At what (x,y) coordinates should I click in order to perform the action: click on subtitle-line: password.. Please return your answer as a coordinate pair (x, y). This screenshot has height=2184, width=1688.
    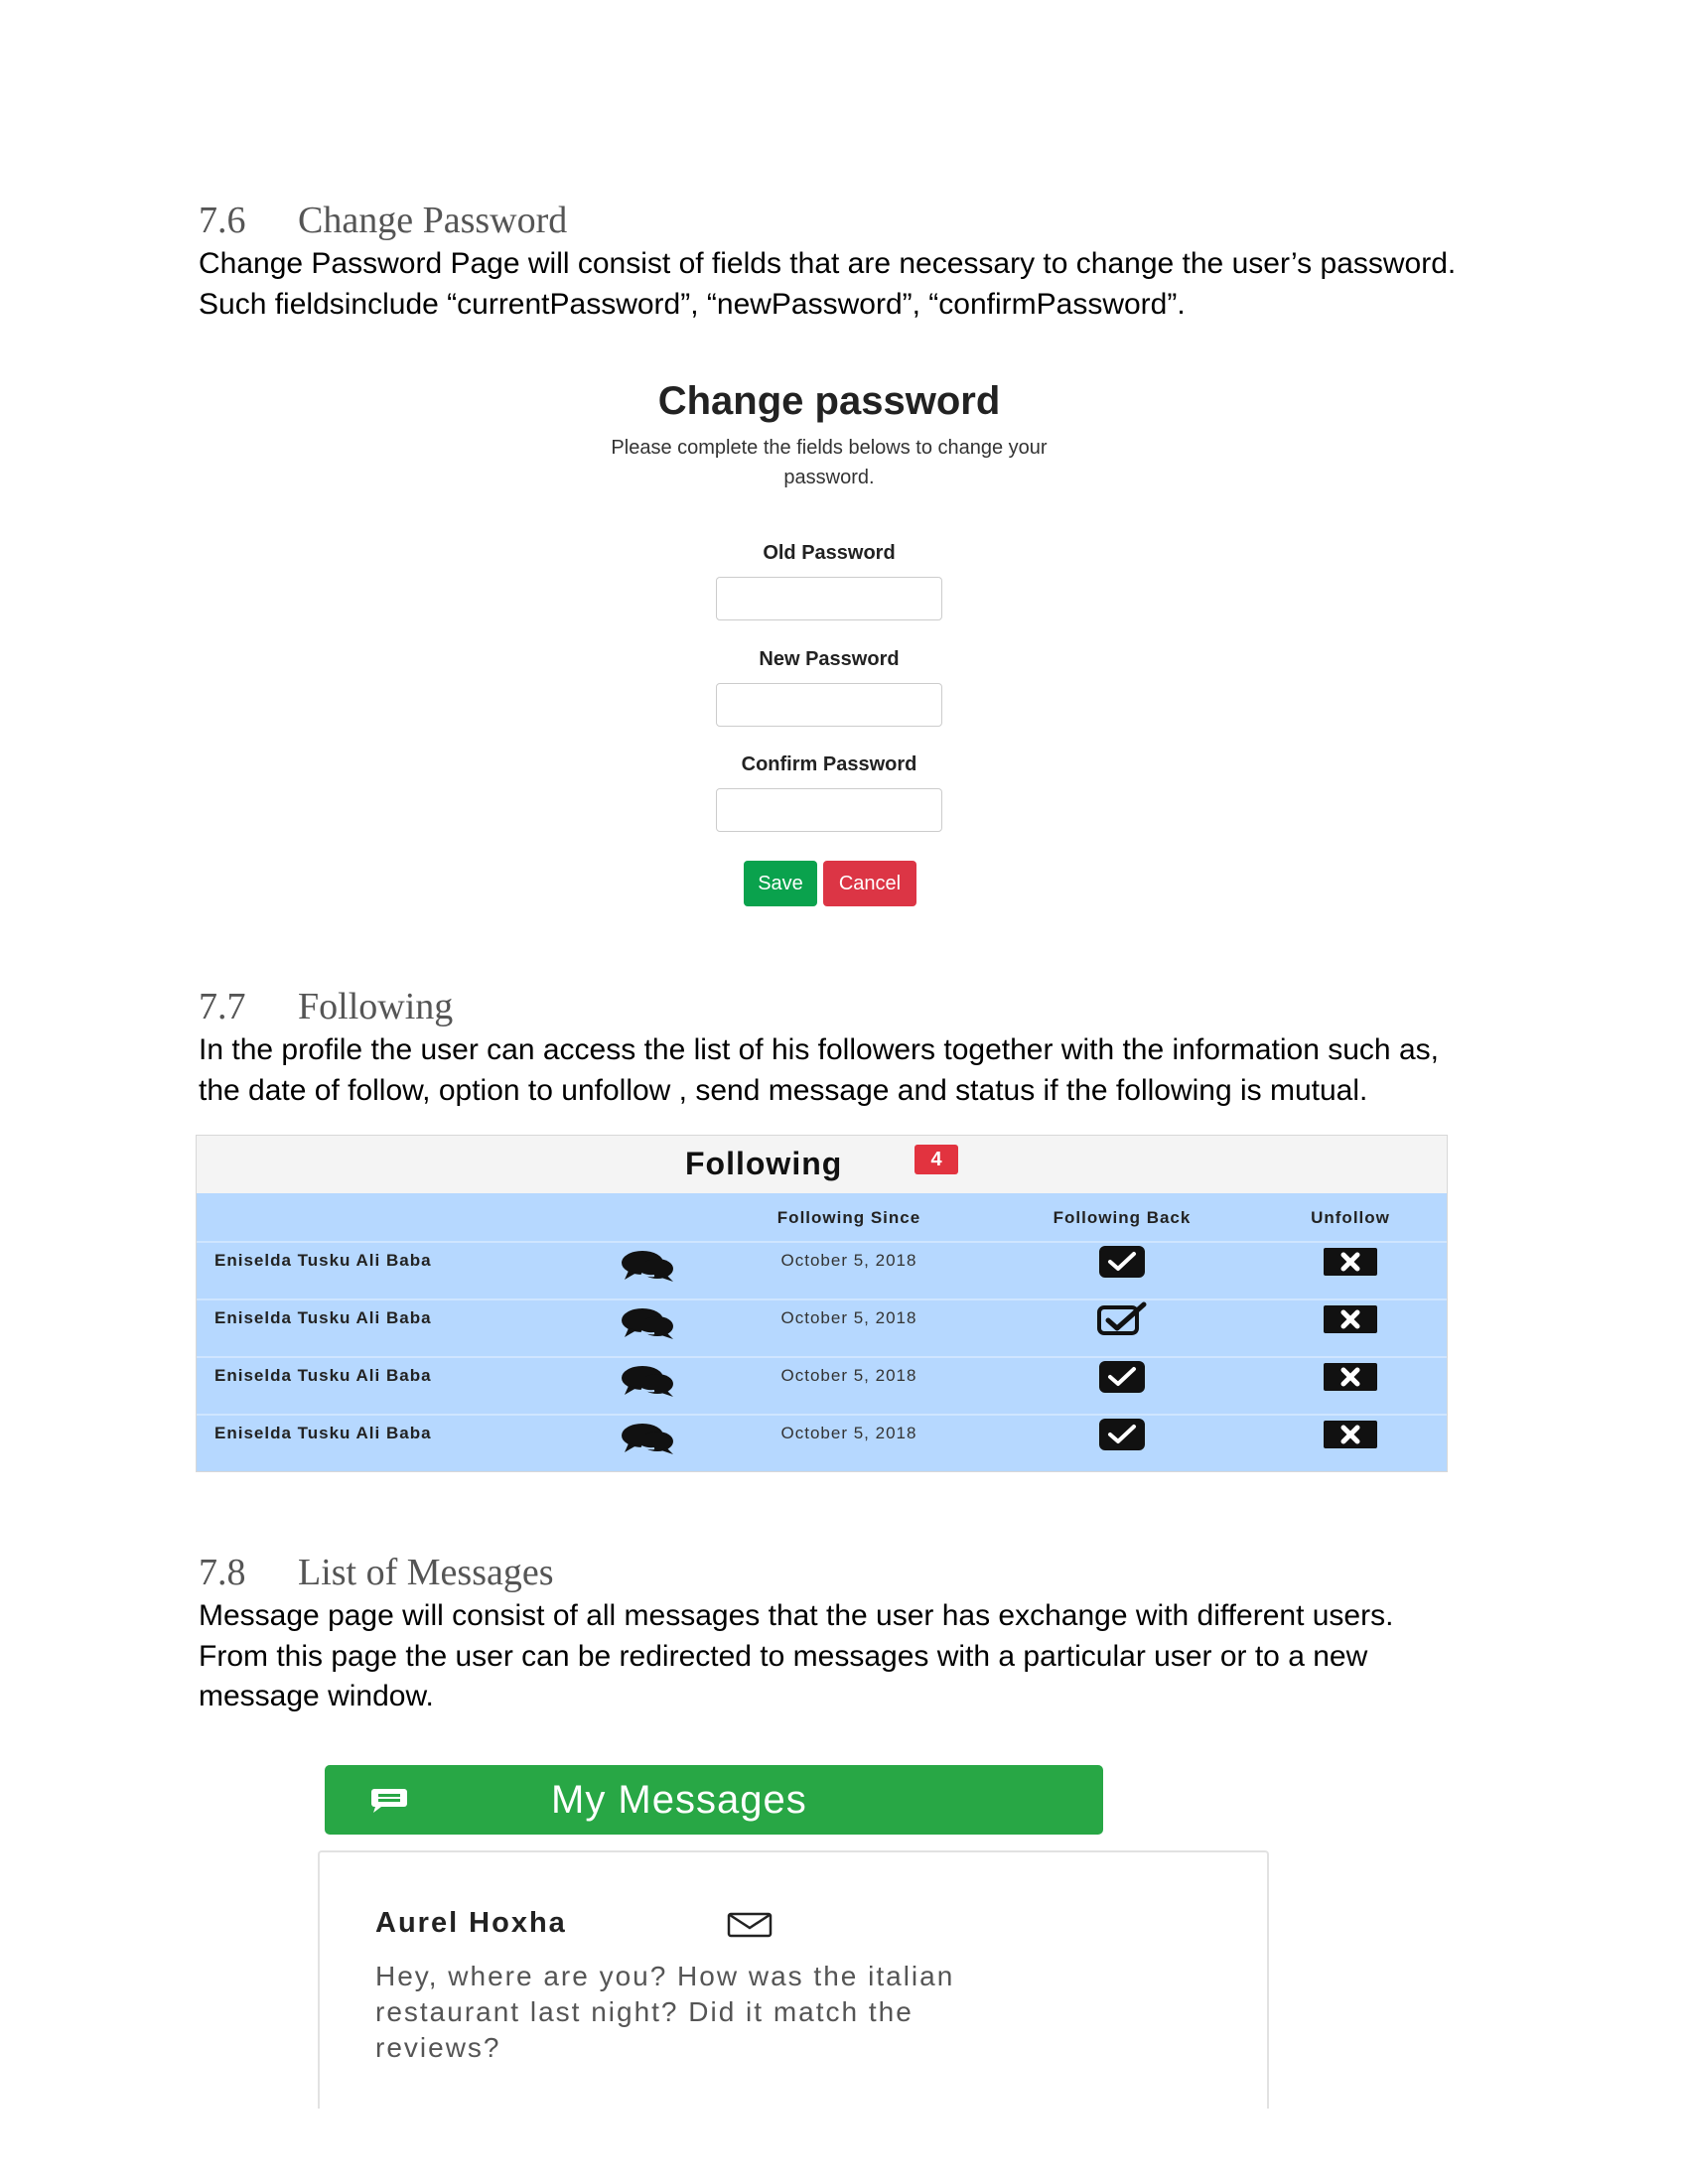
    Looking at the image, I should click on (829, 477).